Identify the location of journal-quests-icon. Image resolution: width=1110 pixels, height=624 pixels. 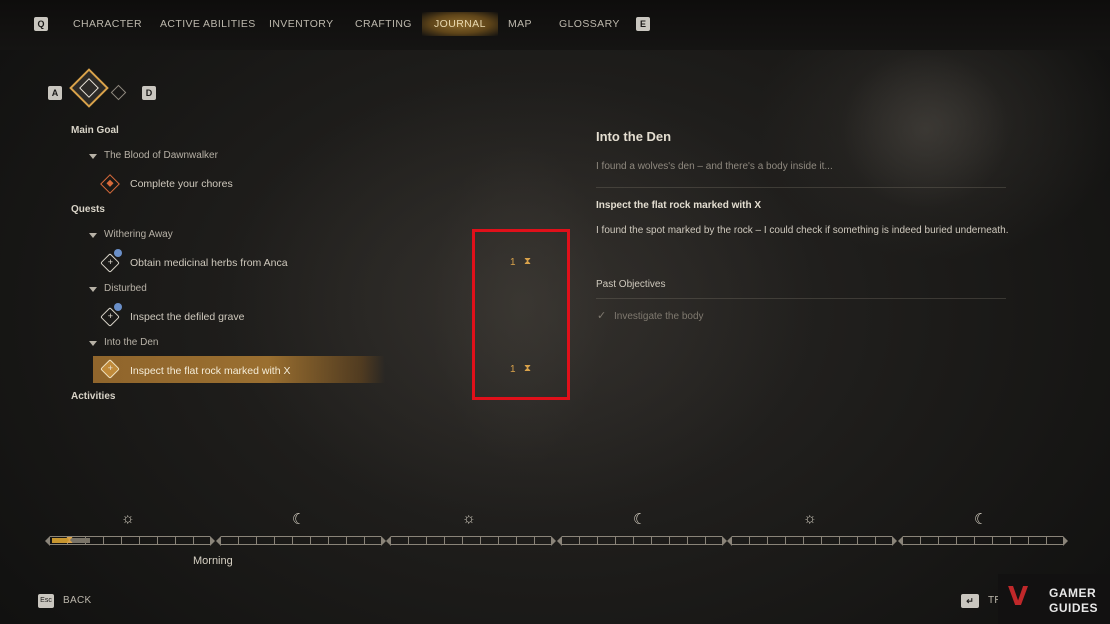
(89, 88).